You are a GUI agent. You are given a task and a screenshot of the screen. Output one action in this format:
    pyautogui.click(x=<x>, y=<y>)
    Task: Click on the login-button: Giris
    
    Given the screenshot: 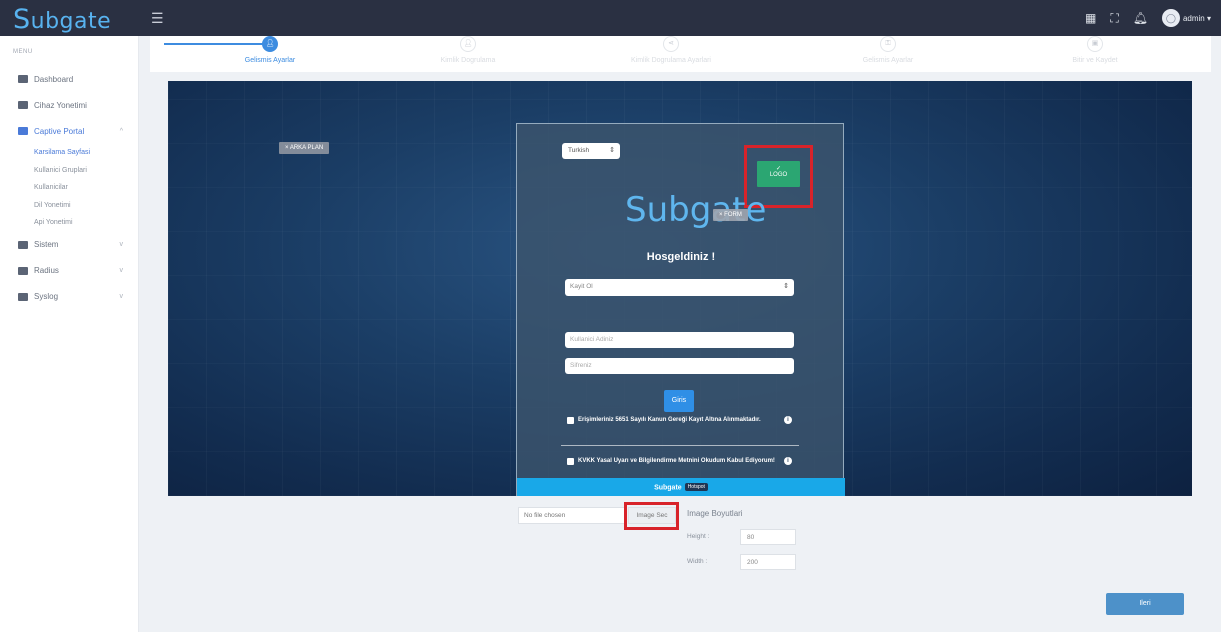 What is the action you would take?
    pyautogui.click(x=679, y=401)
    